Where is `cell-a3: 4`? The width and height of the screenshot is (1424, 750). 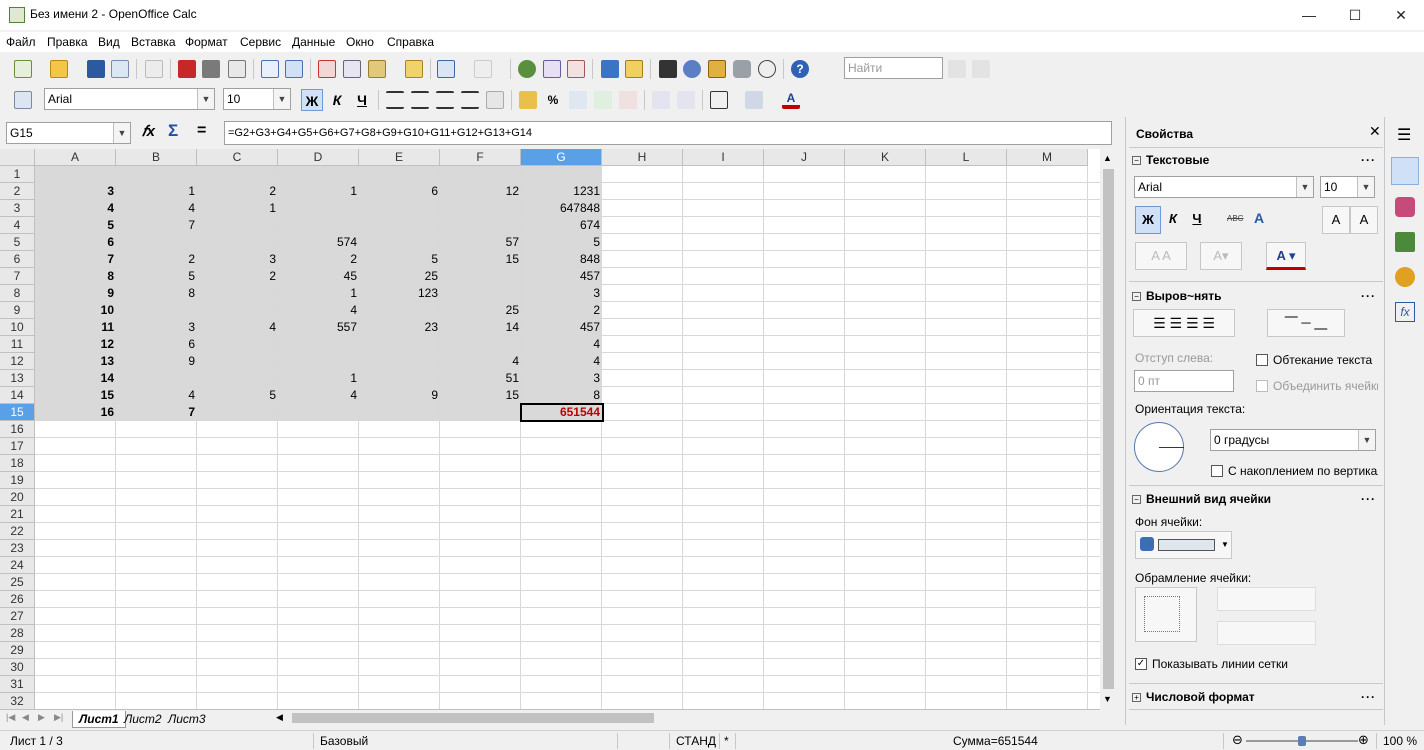 cell-a3: 4 is located at coordinates (75, 208).